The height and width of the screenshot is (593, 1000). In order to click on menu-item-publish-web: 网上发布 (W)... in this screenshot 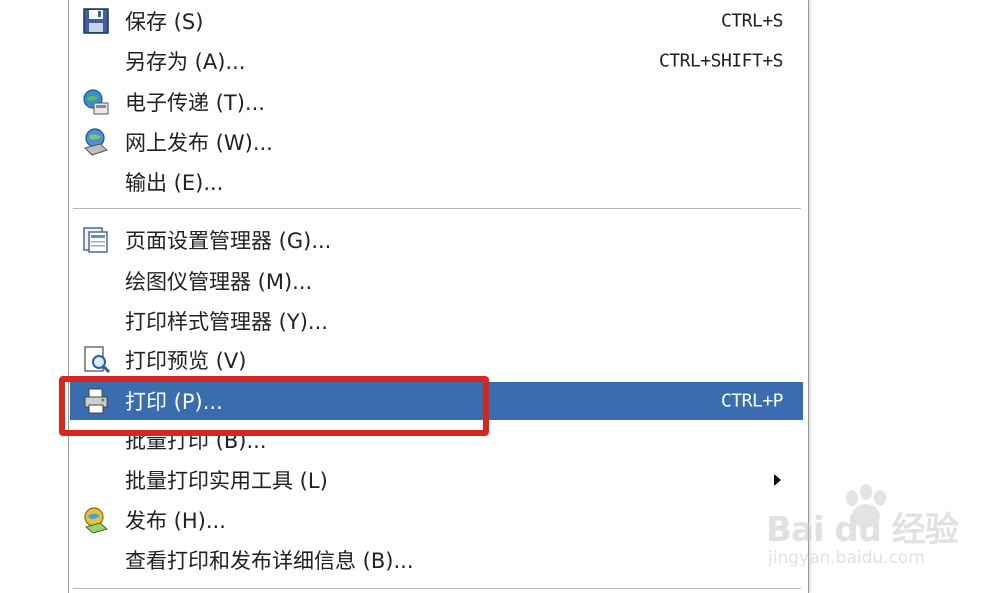, I will do `click(436, 142)`.